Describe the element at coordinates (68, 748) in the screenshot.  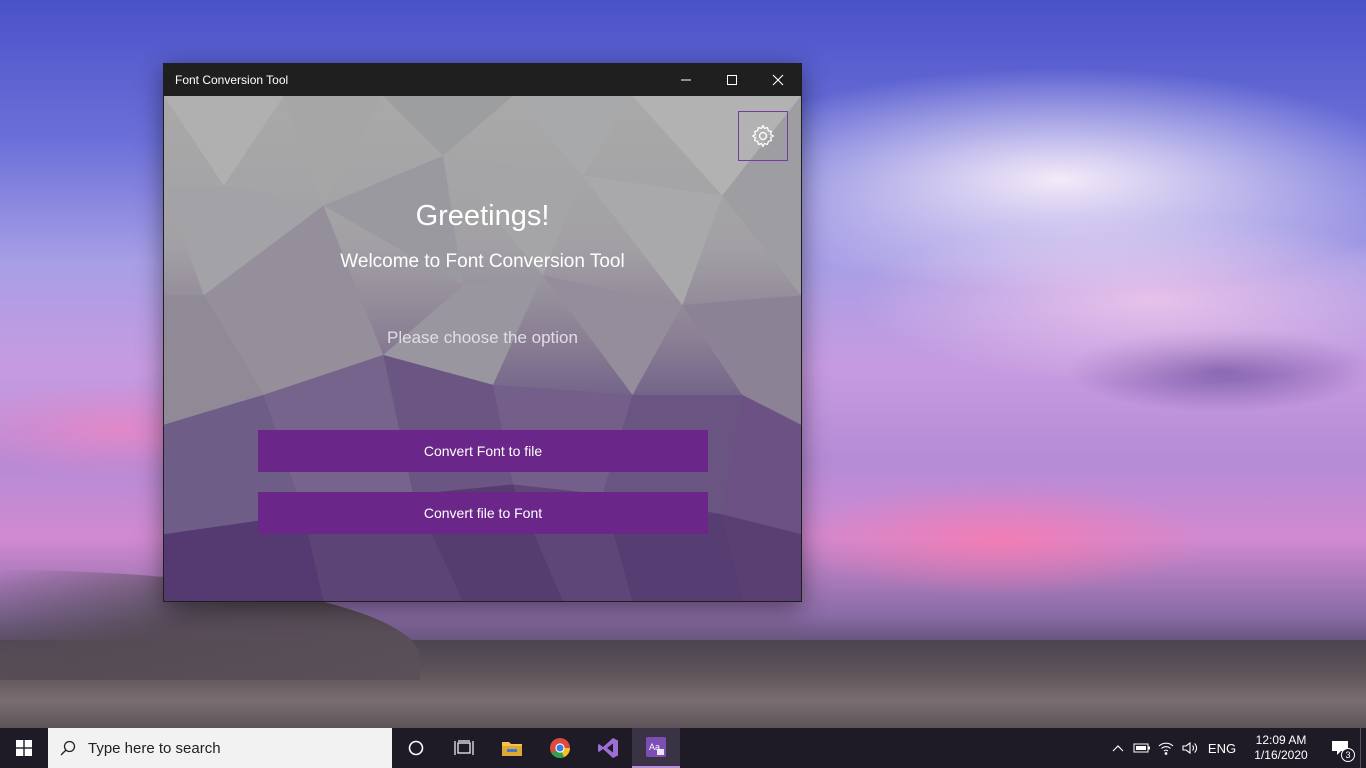
I see `search-icon` at that location.